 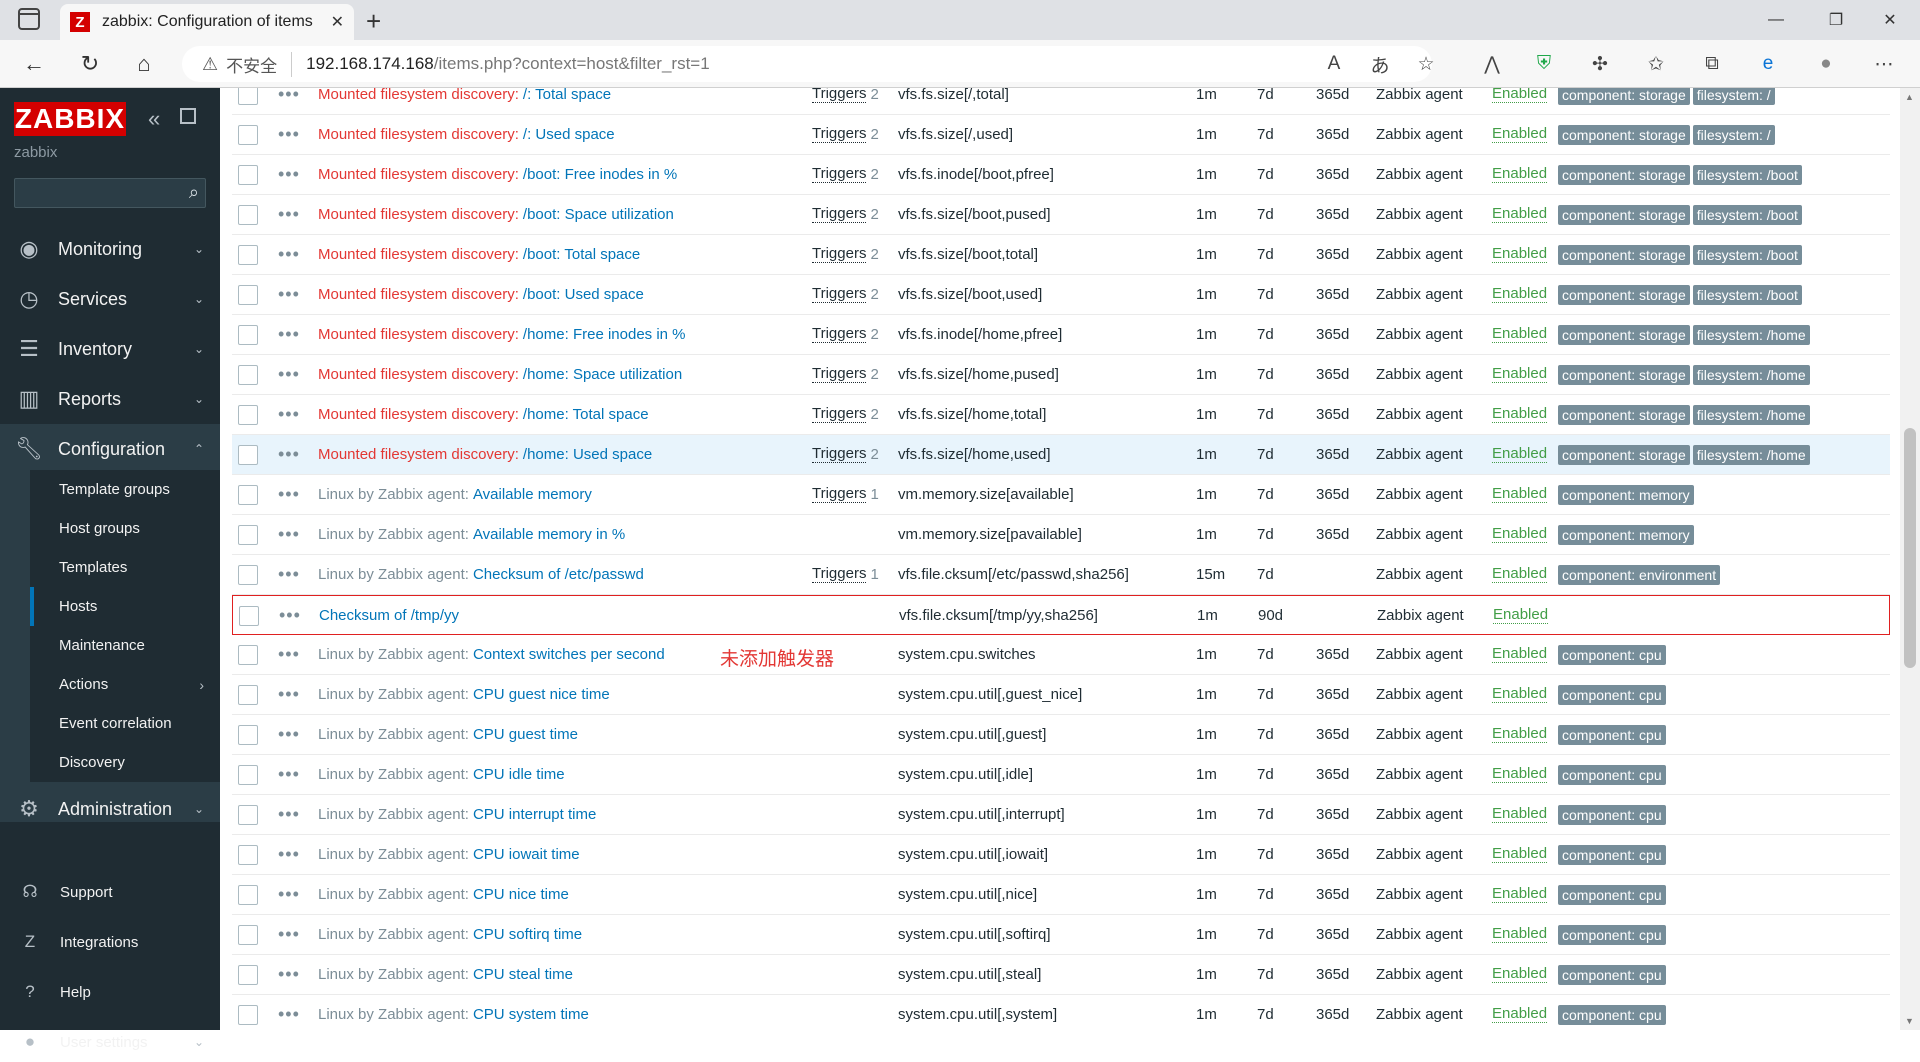 I want to click on submenu-event-correlation: Event correlation, so click(x=125, y=723).